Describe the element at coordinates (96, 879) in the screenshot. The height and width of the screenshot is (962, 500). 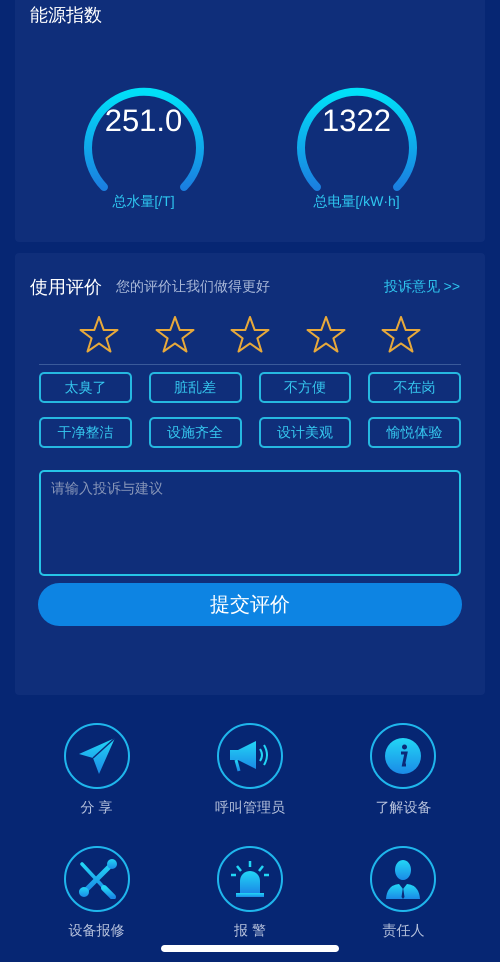
I see `wrench-screwdriver-icon` at that location.